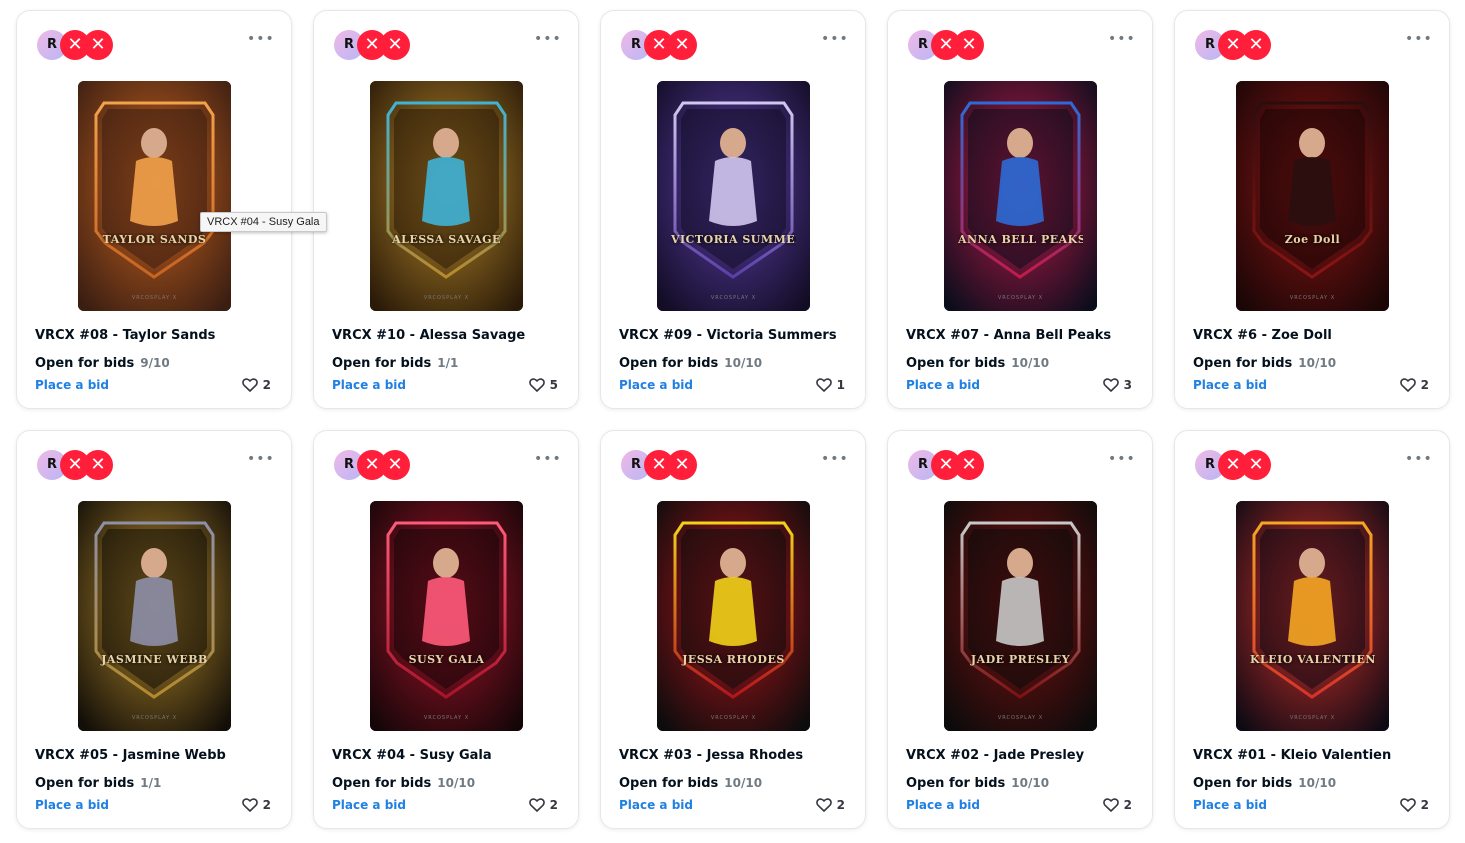 Image resolution: width=1465 pixels, height=843 pixels. What do you see at coordinates (1312, 196) in the screenshot?
I see `nft-artwork: Zoe Doll VRCOSPLAY X` at bounding box center [1312, 196].